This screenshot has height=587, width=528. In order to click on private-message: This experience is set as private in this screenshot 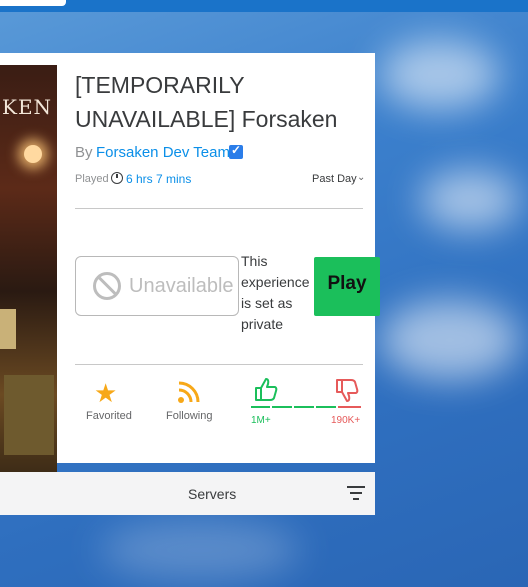, I will do `click(275, 292)`.